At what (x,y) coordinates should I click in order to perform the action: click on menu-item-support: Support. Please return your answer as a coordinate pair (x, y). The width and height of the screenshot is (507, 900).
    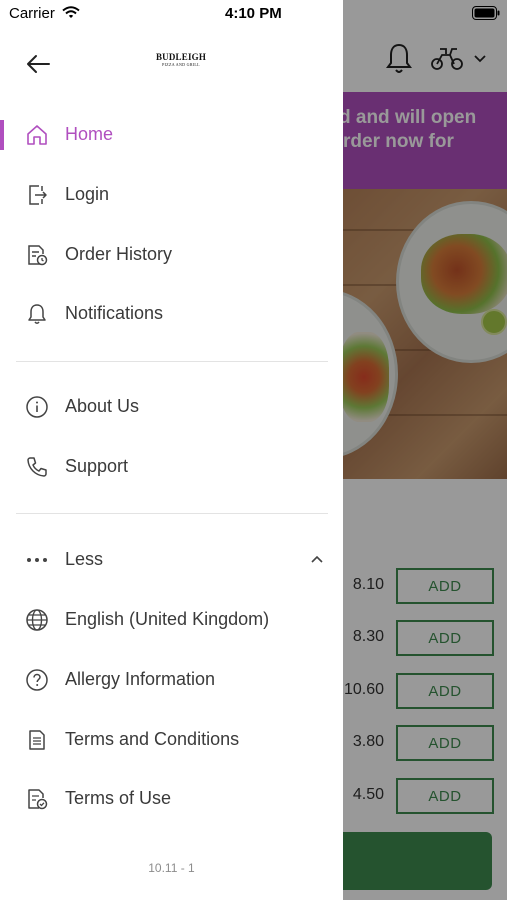
    Looking at the image, I should click on (171, 467).